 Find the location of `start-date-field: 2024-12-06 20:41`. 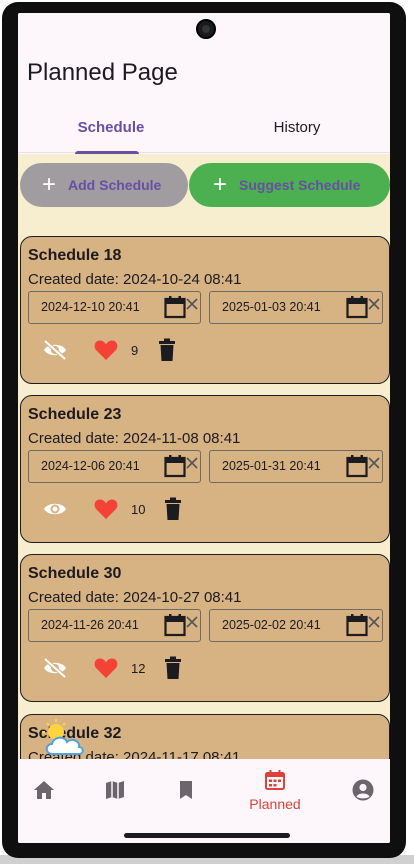

start-date-field: 2024-12-06 20:41 is located at coordinates (114, 466).